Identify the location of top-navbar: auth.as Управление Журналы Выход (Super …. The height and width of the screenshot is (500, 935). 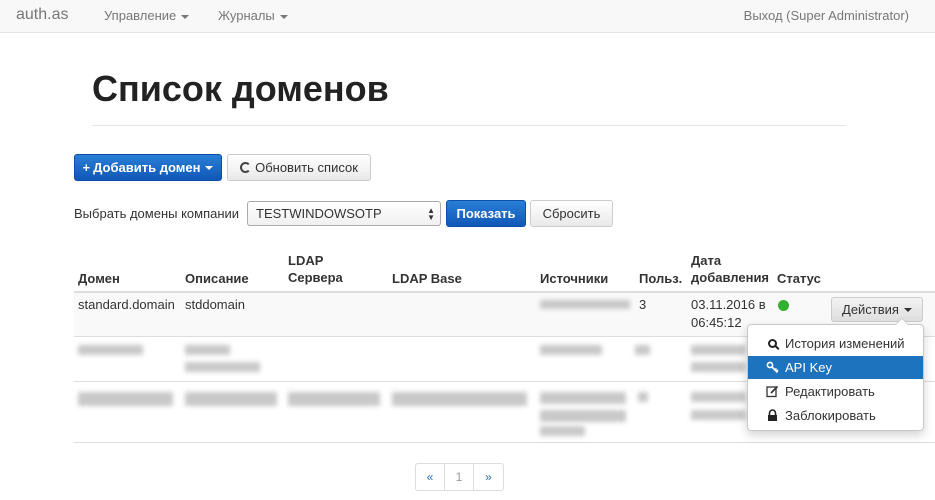
(467, 16).